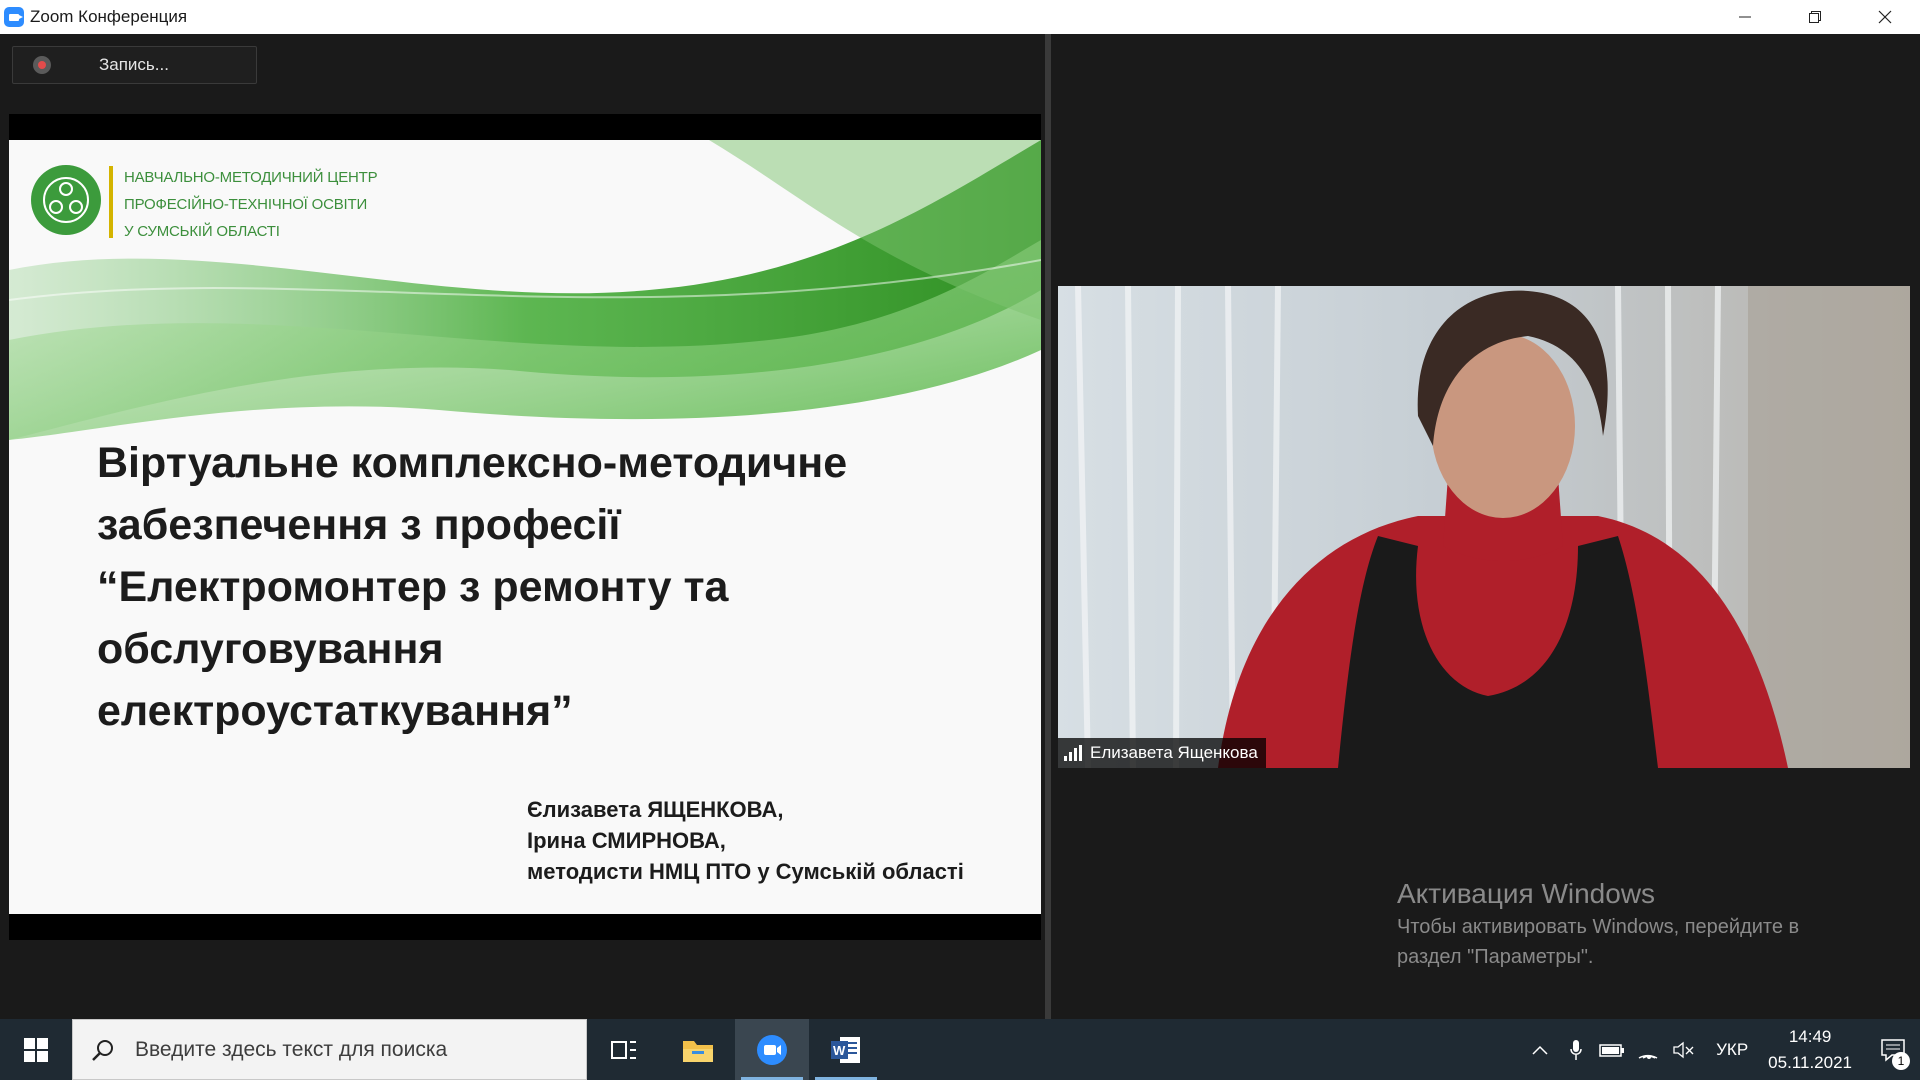 This screenshot has height=1080, width=1920. I want to click on show-hidden-icons-button, so click(1540, 1049).